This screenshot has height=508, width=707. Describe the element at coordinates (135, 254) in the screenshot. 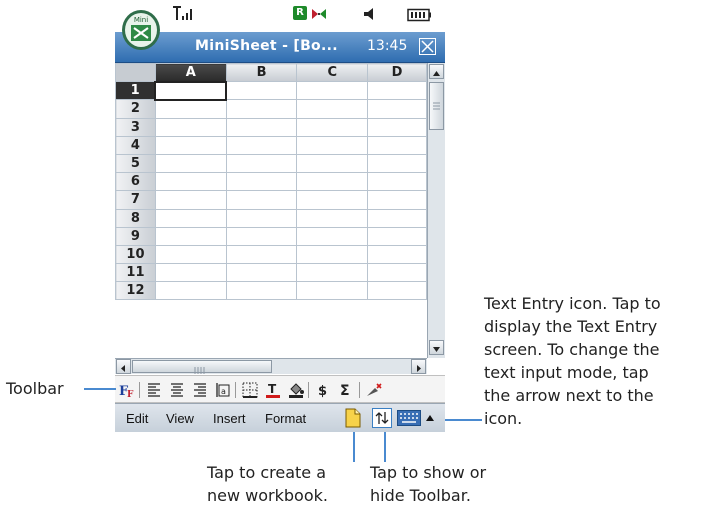

I see `row-header: 10` at that location.